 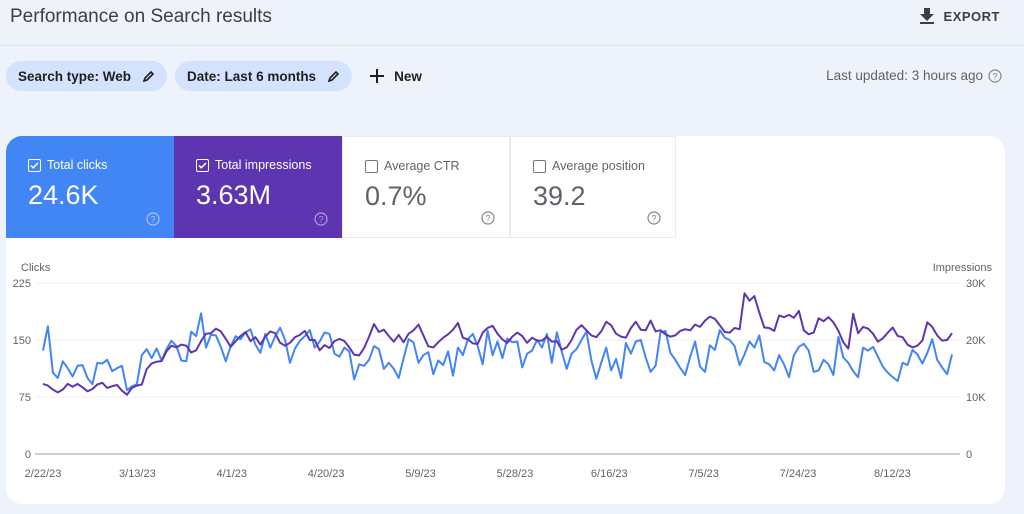 What do you see at coordinates (976, 398) in the screenshot?
I see `y-tick-right: 10K` at bounding box center [976, 398].